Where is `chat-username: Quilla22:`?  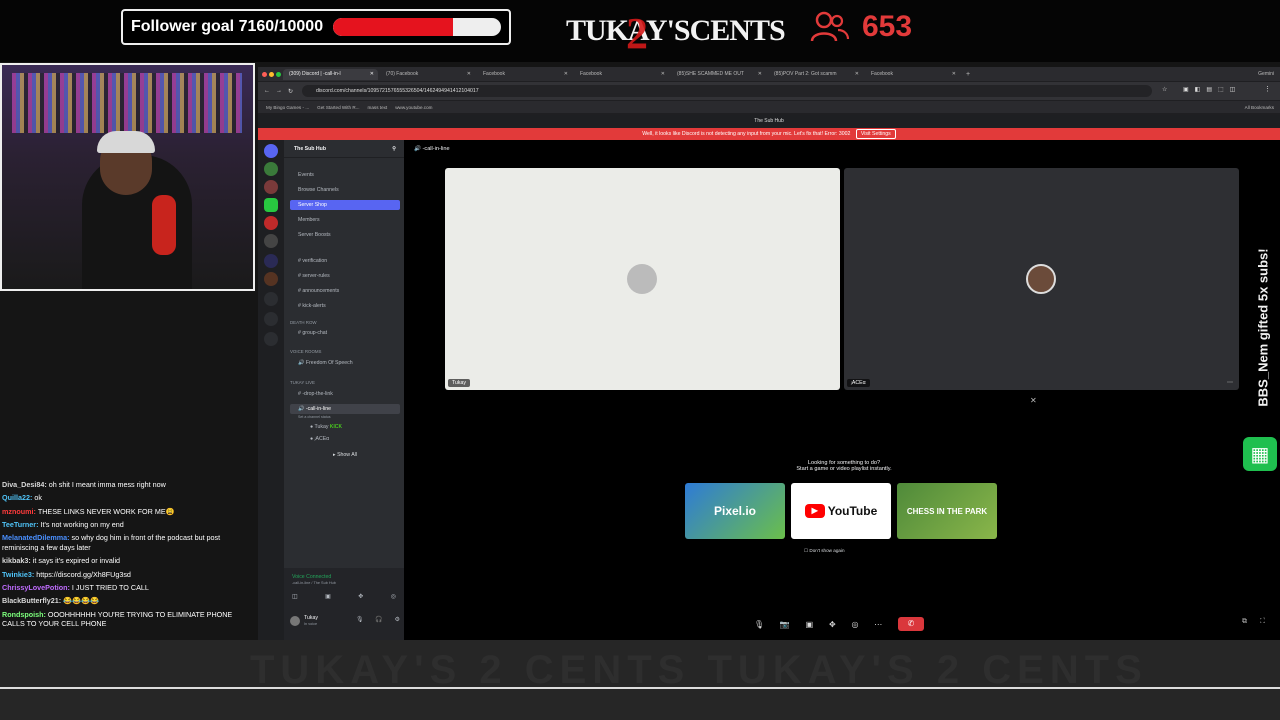
chat-username: Quilla22: is located at coordinates (17, 497).